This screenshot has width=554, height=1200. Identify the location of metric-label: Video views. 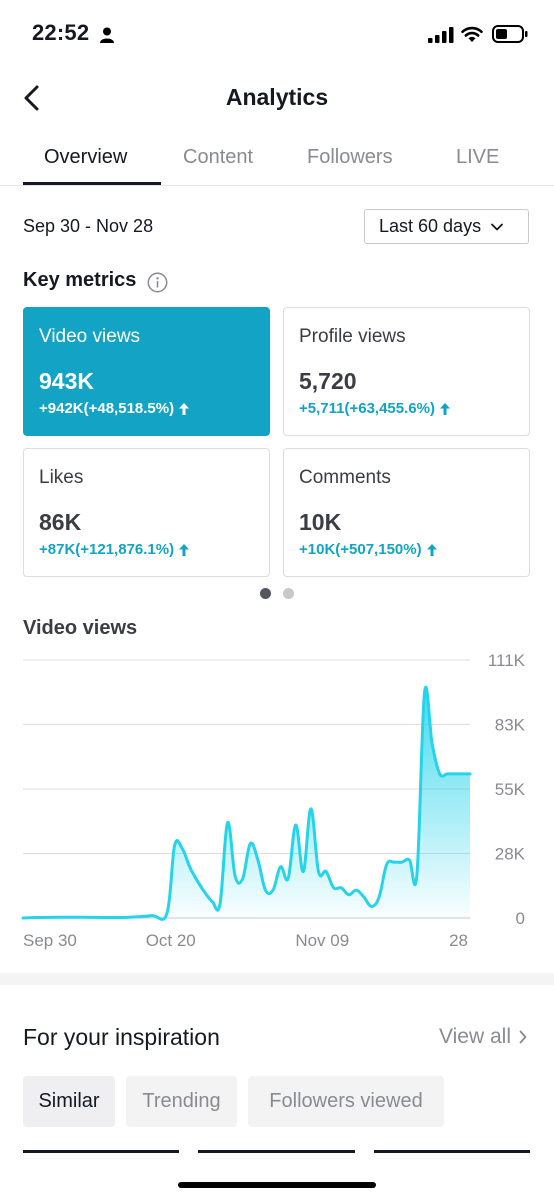
(90, 336).